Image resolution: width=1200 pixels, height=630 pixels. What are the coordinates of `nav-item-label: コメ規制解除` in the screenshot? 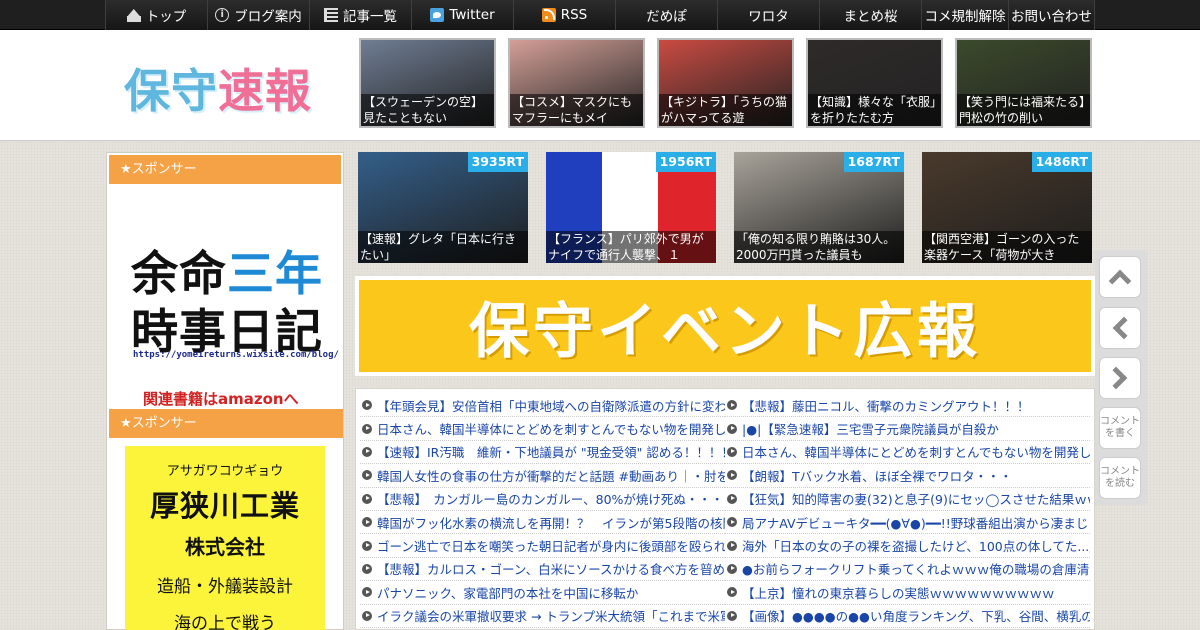 It's located at (965, 17).